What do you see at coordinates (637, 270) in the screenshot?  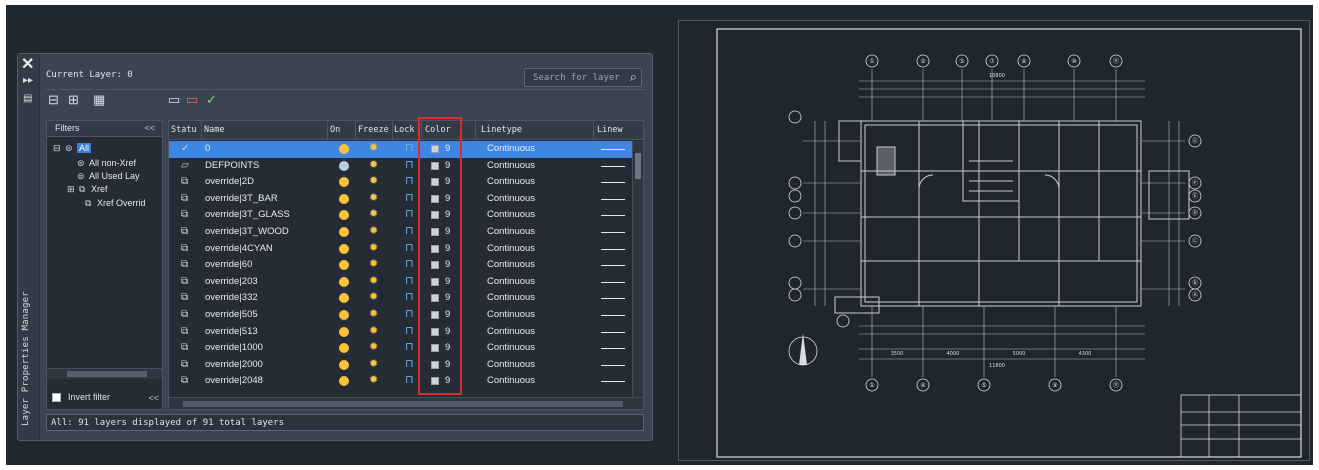 I see `table-vscrollbar` at bounding box center [637, 270].